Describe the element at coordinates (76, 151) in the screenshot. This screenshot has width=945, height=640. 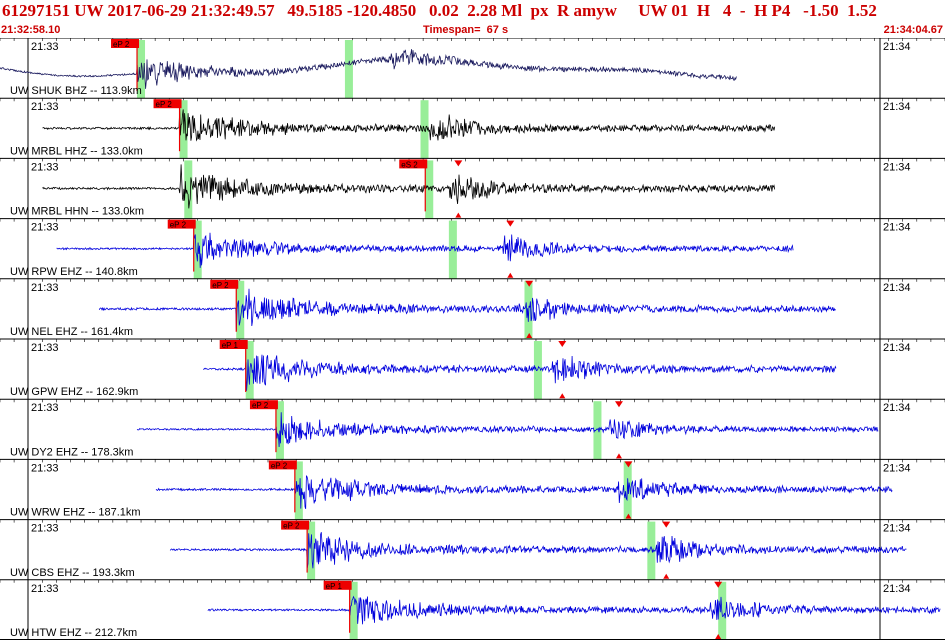
I see `station-label: UW MRBL HHZ -- 133.0km` at that location.